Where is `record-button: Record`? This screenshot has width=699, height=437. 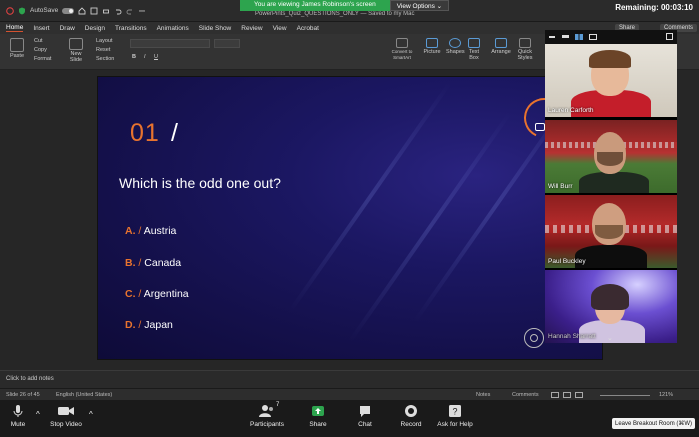
record-button: Record is located at coordinates (411, 416).